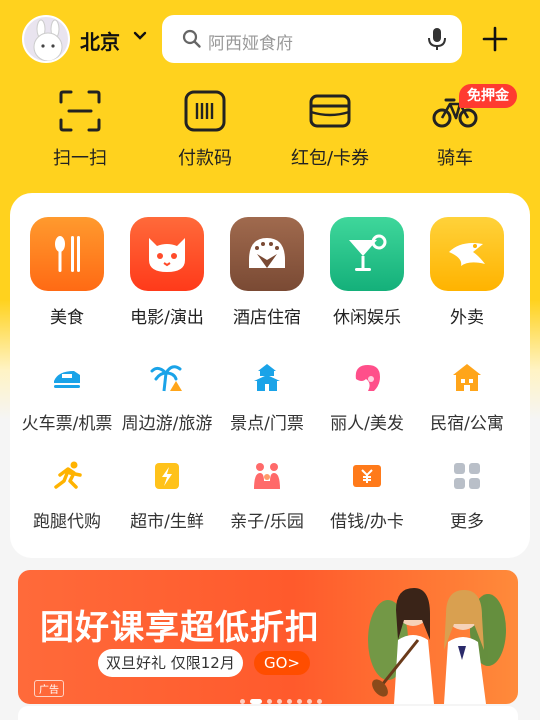  What do you see at coordinates (467, 424) in the screenshot?
I see `service-label: 民宿/公寓` at bounding box center [467, 424].